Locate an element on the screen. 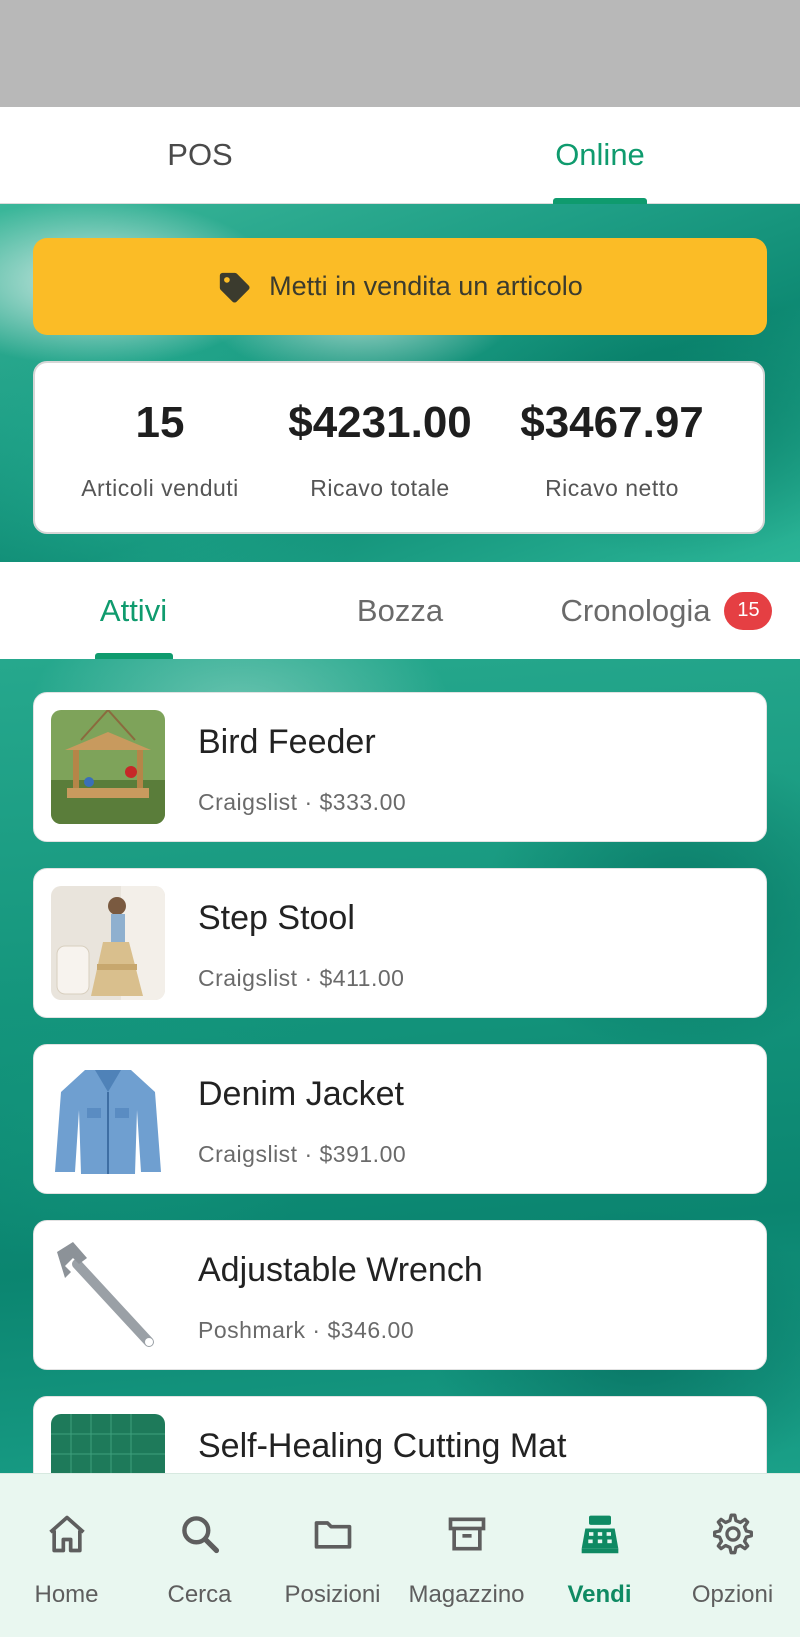 The image size is (800, 1637). tab-online: Online is located at coordinates (600, 155).